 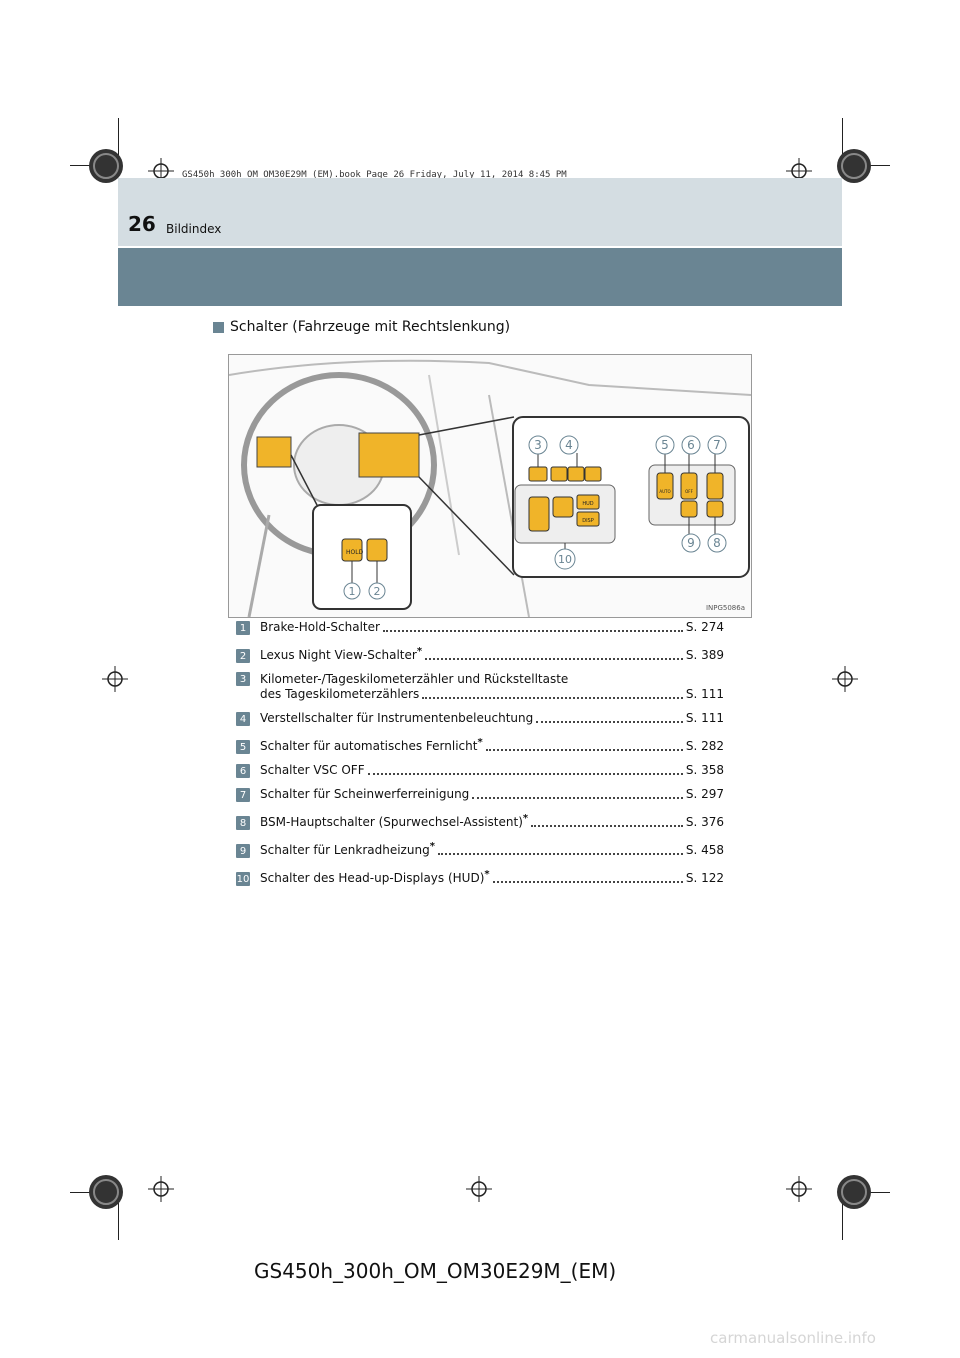 I want to click on auto-text: AUTO, so click(x=664, y=491).